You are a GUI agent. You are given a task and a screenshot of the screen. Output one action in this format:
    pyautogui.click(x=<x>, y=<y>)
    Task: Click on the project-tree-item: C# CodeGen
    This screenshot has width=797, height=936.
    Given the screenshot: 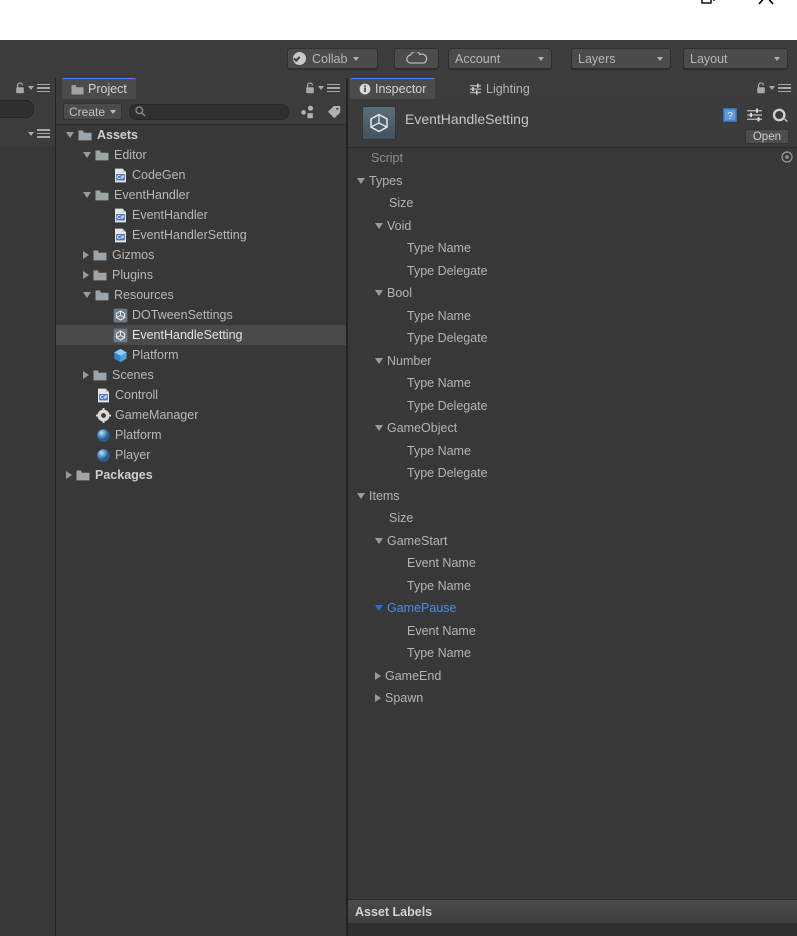 What is the action you would take?
    pyautogui.click(x=201, y=175)
    